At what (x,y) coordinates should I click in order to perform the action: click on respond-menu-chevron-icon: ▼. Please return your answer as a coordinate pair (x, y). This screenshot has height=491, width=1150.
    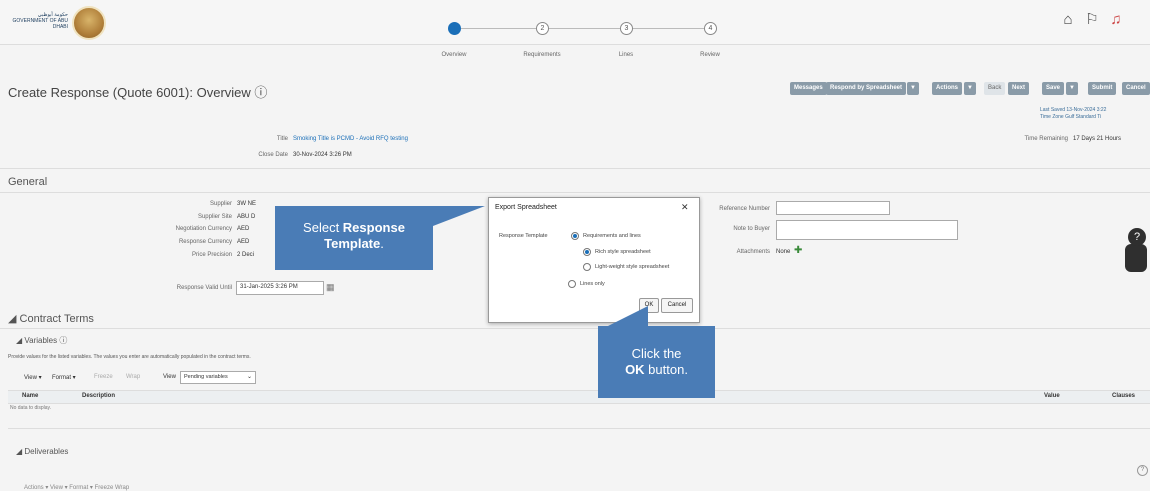
    Looking at the image, I should click on (913, 88).